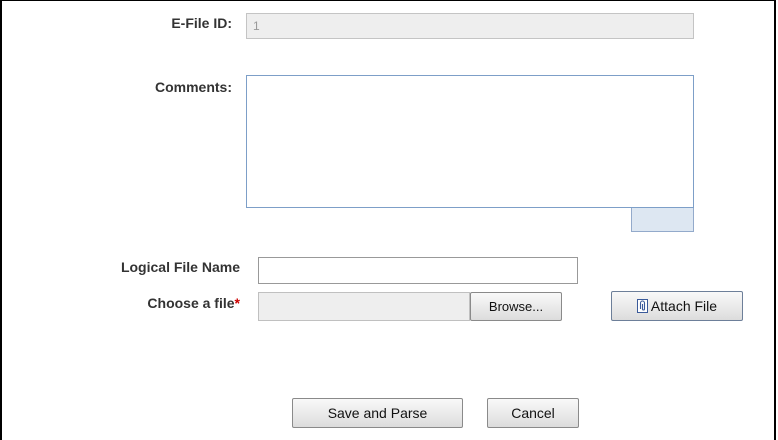 The image size is (778, 440). Describe the element at coordinates (201, 23) in the screenshot. I see `efile-id-label: E-File ID:` at that location.